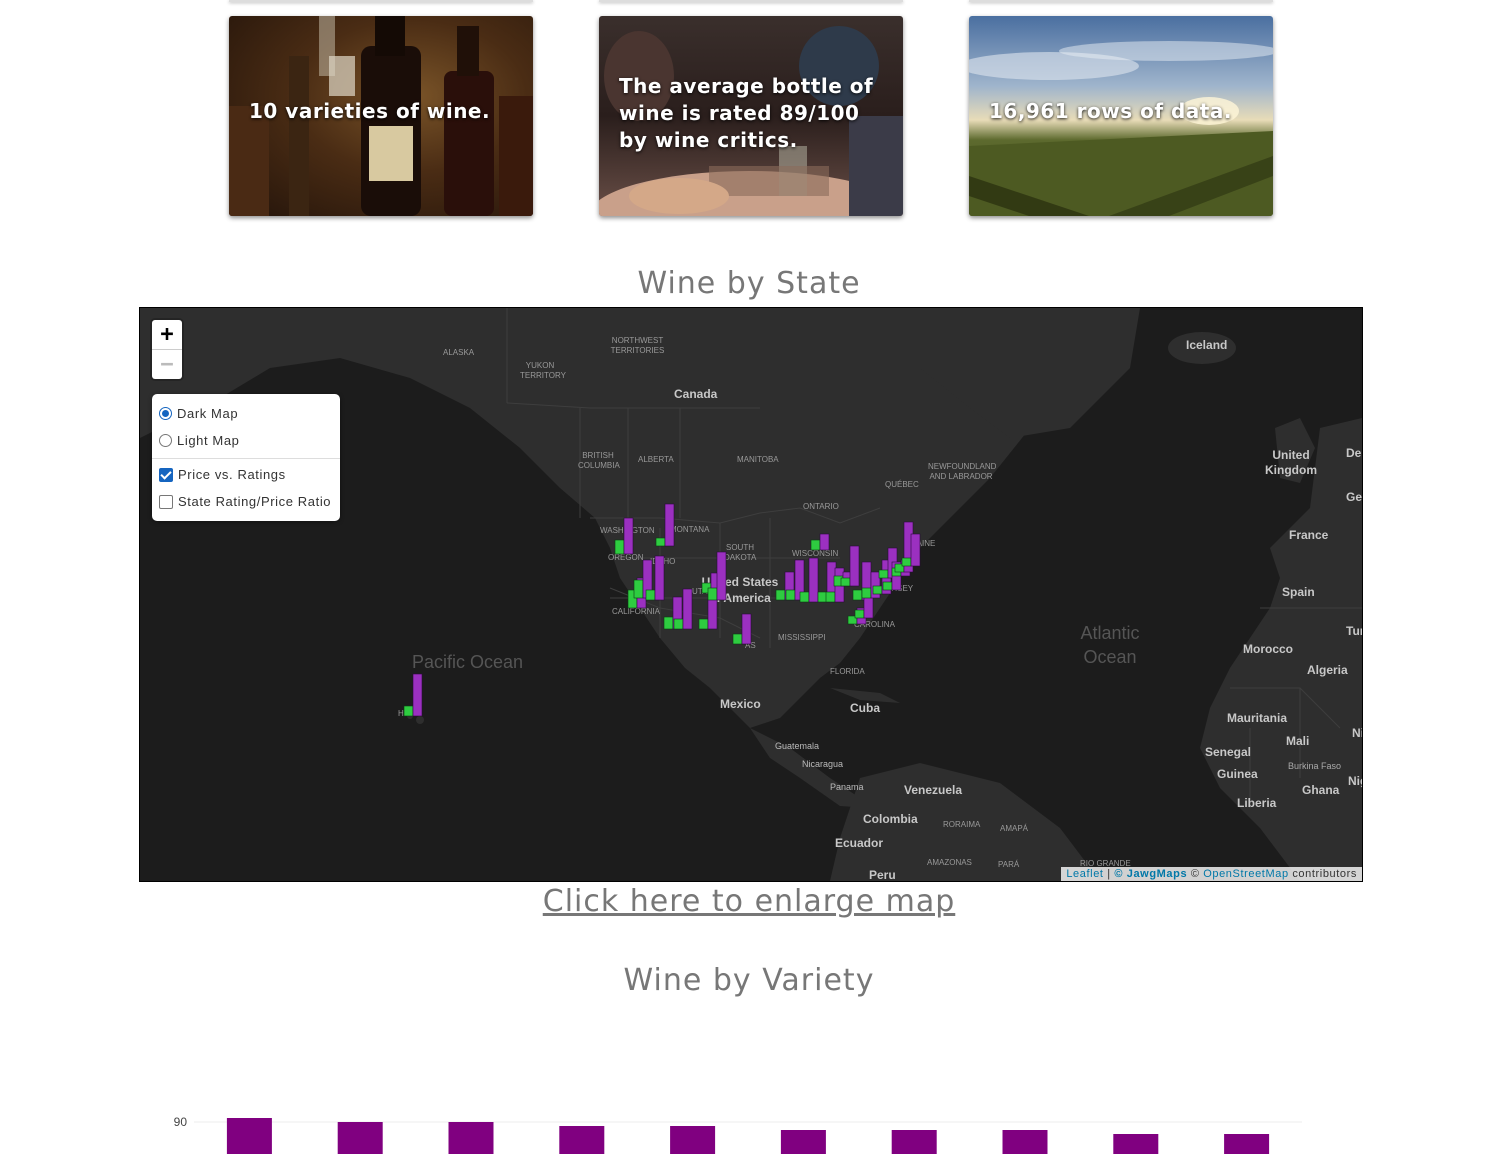 This screenshot has height=1154, width=1498. I want to click on attrib-copy: ©, so click(1120, 874).